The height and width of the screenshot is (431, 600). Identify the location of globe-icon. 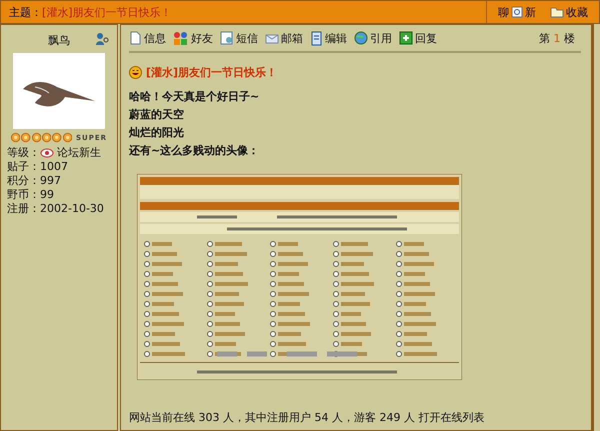
(361, 38).